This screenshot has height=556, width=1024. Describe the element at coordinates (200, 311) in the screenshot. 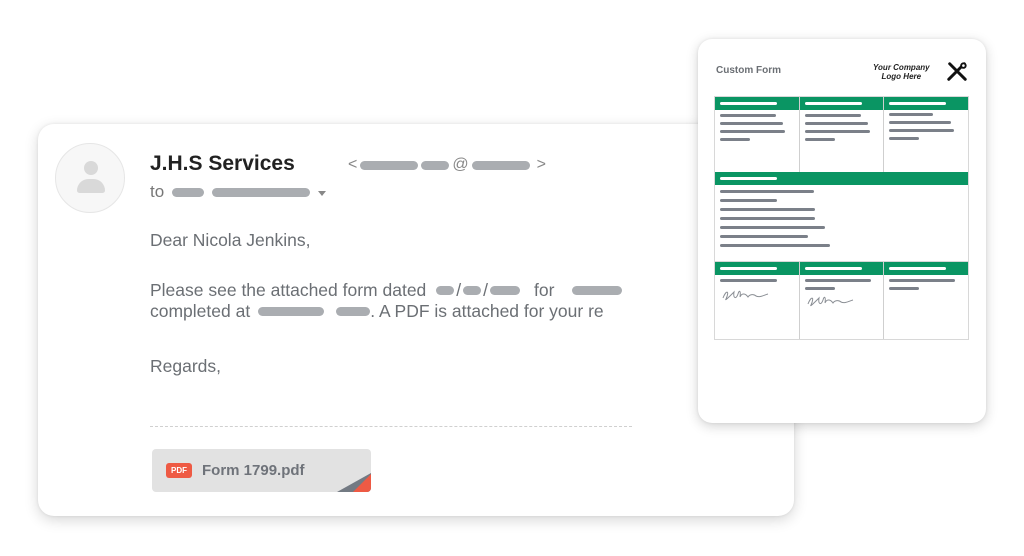

I see `para-text: completed at` at that location.